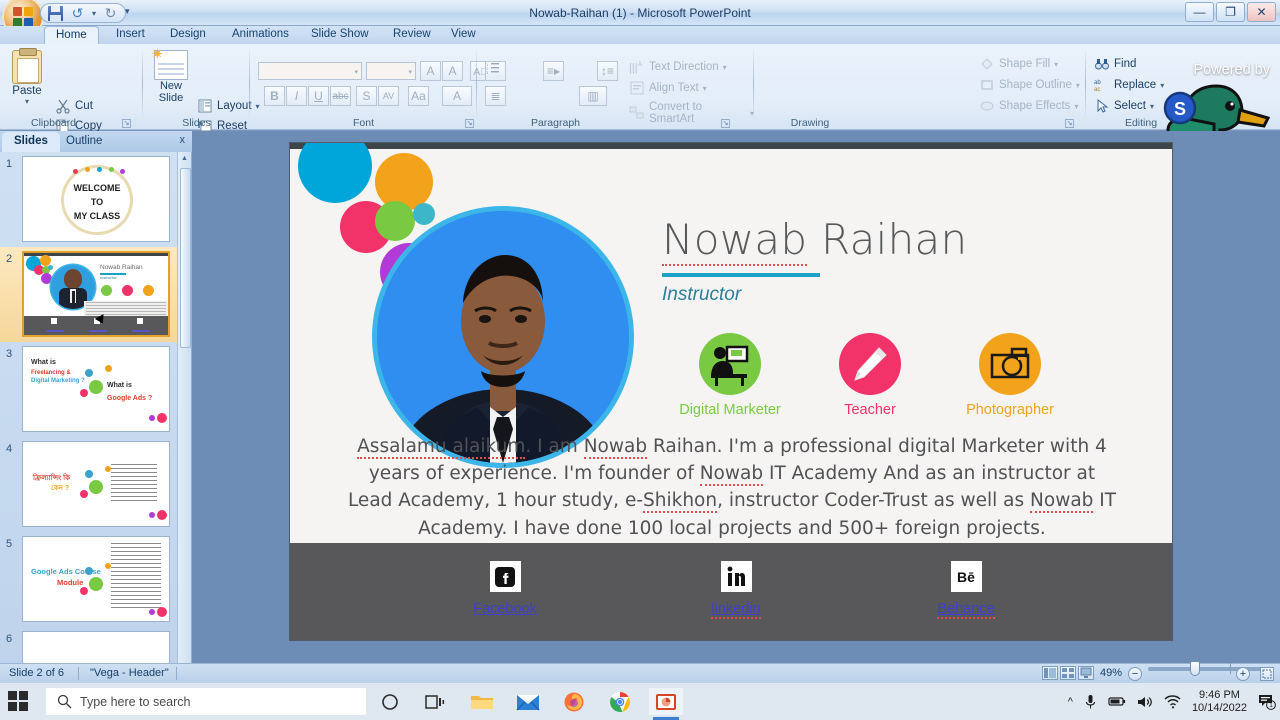 The image size is (1280, 720). What do you see at coordinates (31, 142) in the screenshot?
I see `tab-slides: Slides` at bounding box center [31, 142].